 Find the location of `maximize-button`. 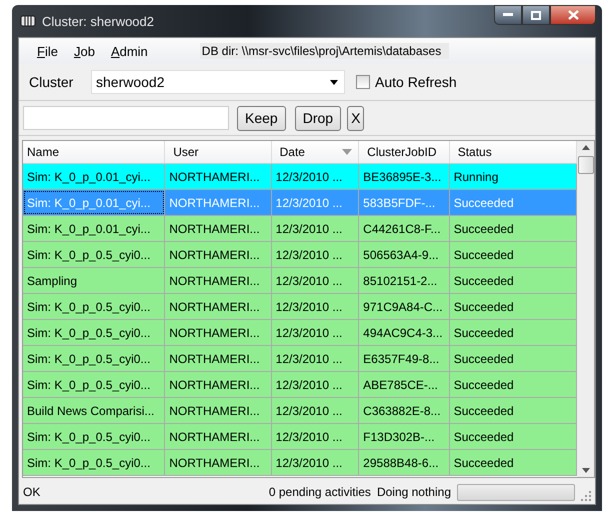

maximize-button is located at coordinates (536, 15).